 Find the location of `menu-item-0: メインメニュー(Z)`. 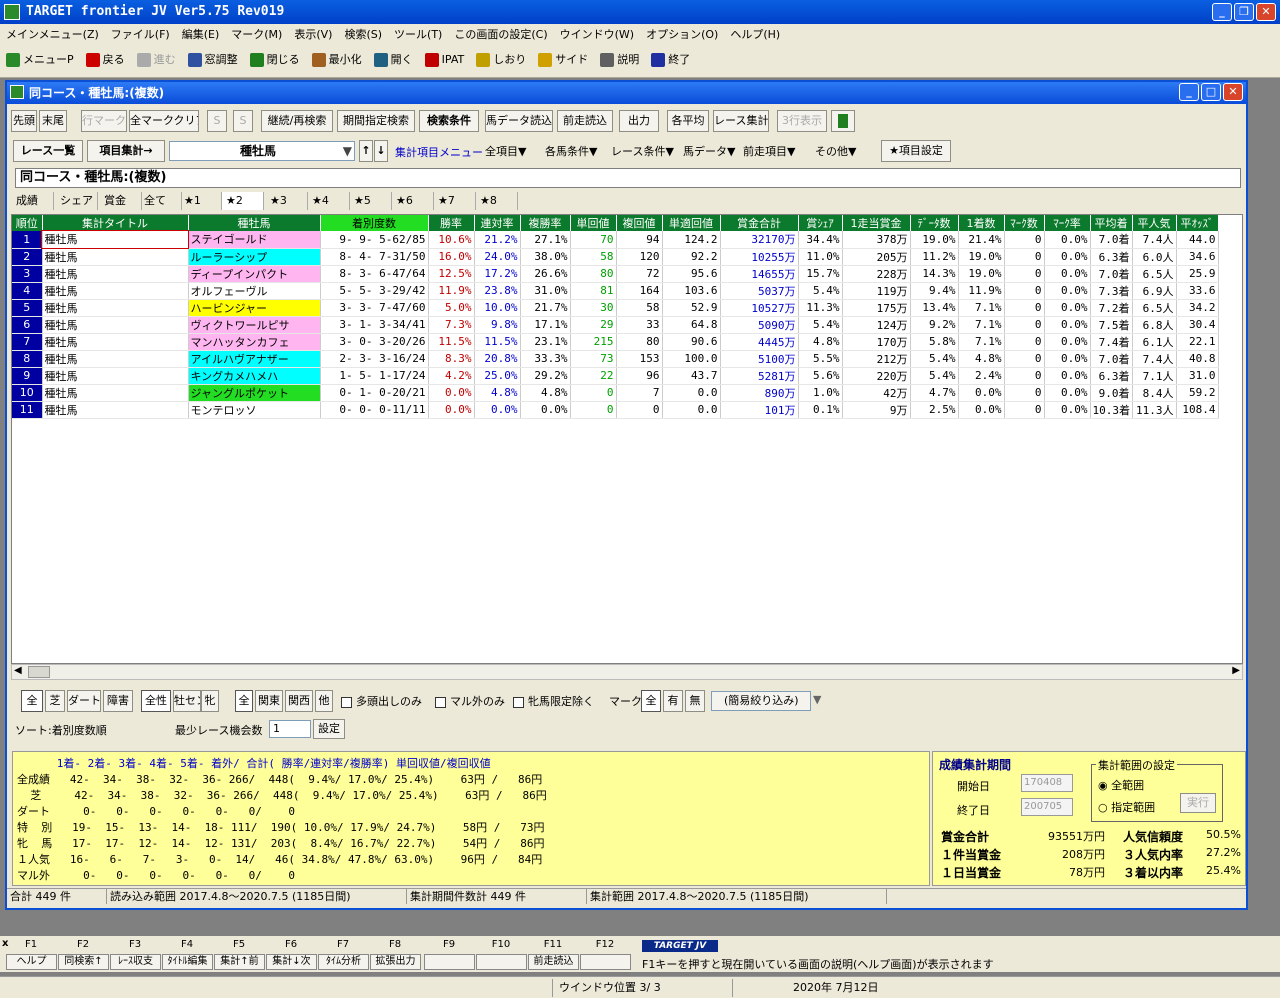

menu-item-0: メインメニュー(Z) is located at coordinates (52, 35).